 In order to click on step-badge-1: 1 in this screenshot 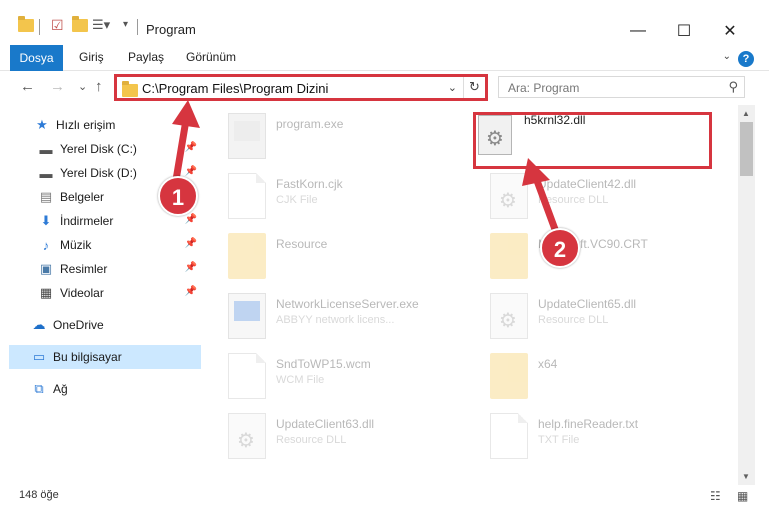, I will do `click(178, 196)`.